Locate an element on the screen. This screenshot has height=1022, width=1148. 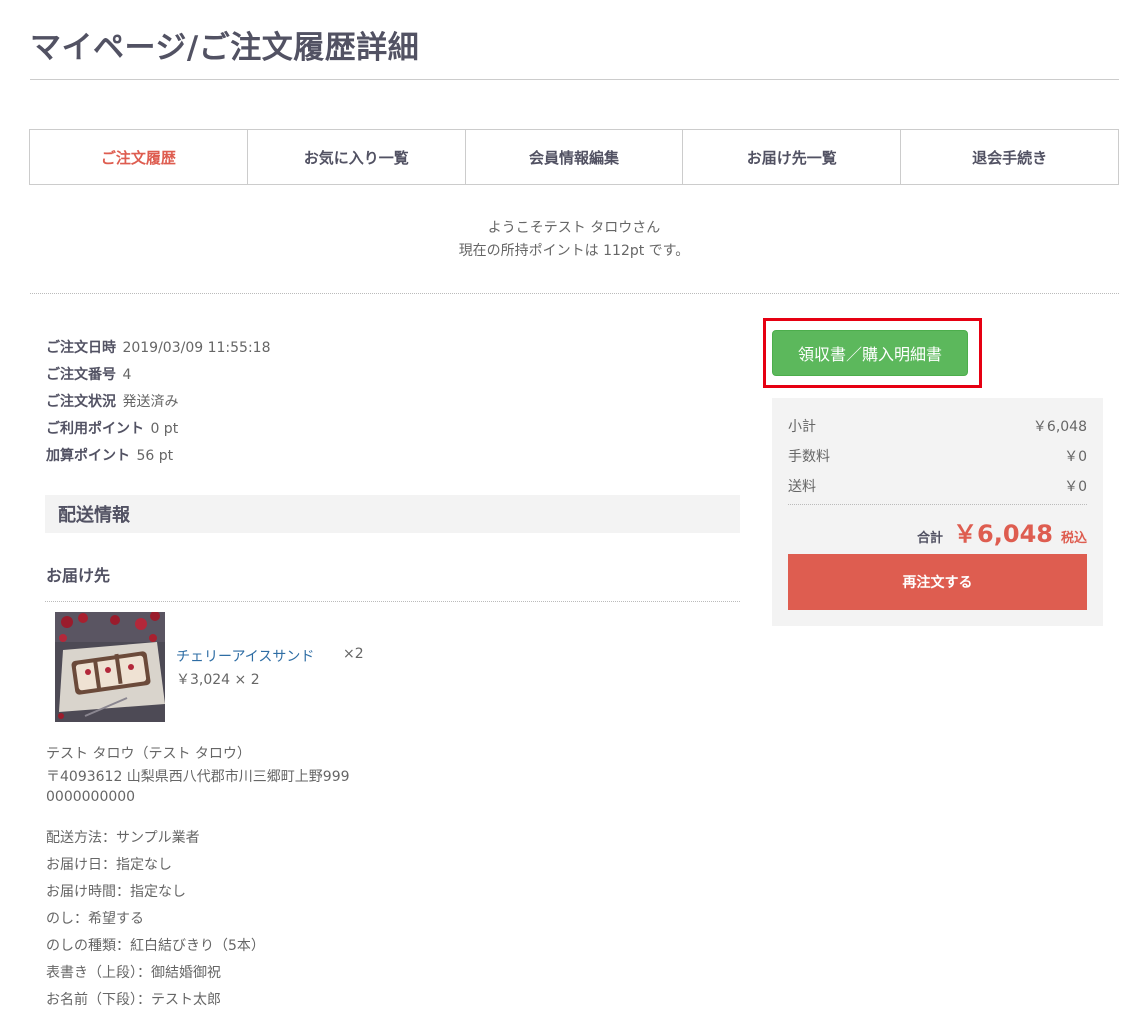
tax-included-label: 税込 is located at coordinates (1073, 538).